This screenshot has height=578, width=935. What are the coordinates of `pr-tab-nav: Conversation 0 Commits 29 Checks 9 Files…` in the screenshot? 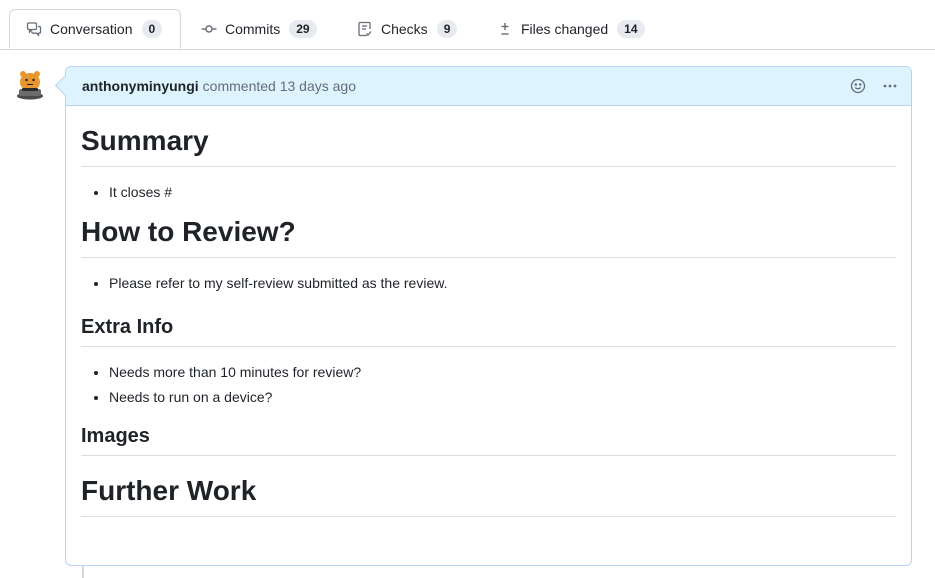 It's located at (467, 25).